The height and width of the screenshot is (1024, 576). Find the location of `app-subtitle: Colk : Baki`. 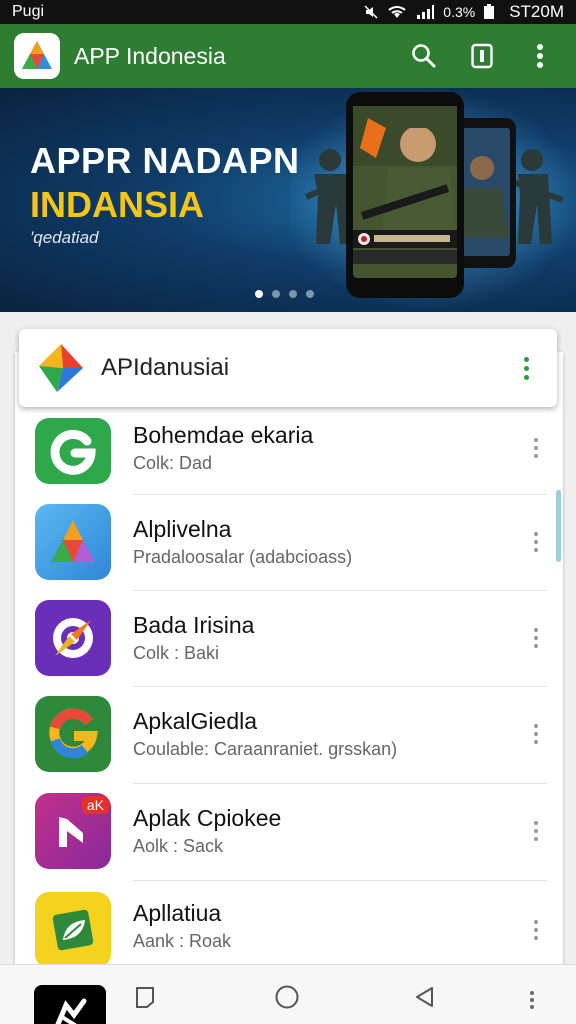

app-subtitle: Colk : Baki is located at coordinates (176, 653).